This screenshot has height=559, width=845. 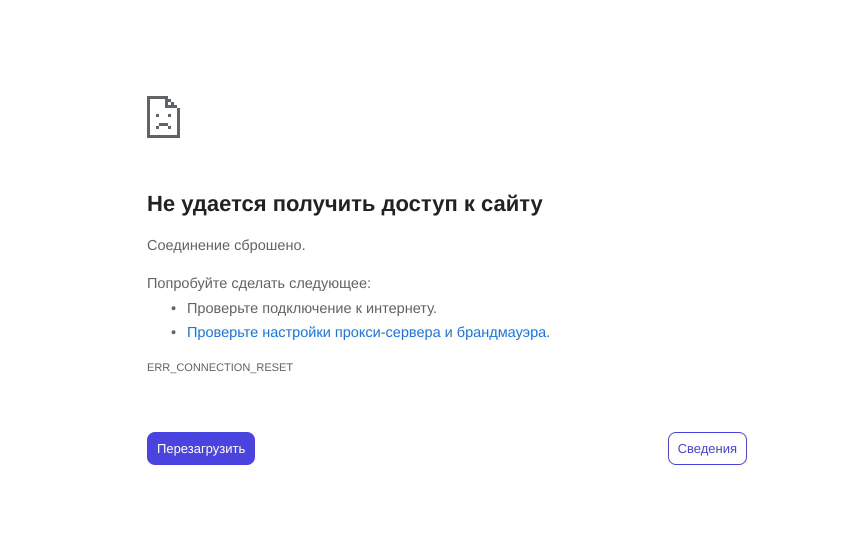 I want to click on suggestions-heading: Попробуйте сделать следующее:, so click(x=259, y=284).